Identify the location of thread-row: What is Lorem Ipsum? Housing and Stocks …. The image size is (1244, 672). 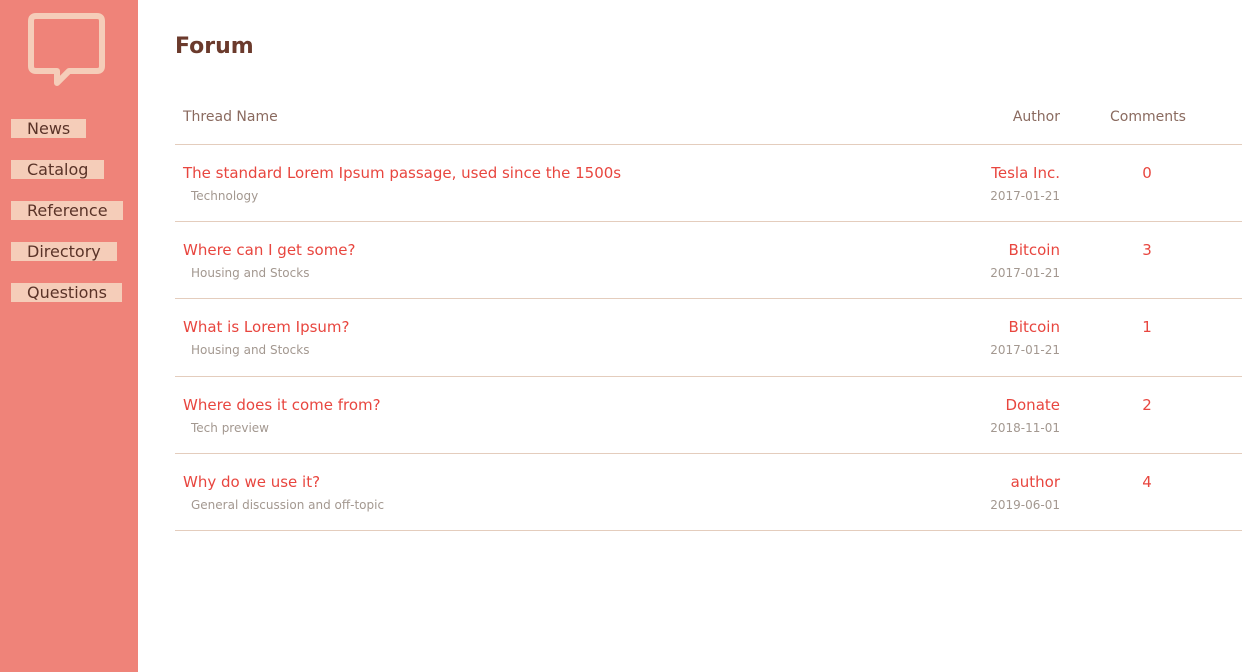
(708, 337).